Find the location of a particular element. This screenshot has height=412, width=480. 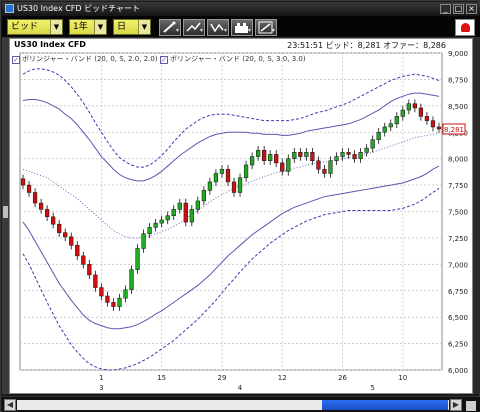

maximize-button: □ is located at coordinates (458, 9).